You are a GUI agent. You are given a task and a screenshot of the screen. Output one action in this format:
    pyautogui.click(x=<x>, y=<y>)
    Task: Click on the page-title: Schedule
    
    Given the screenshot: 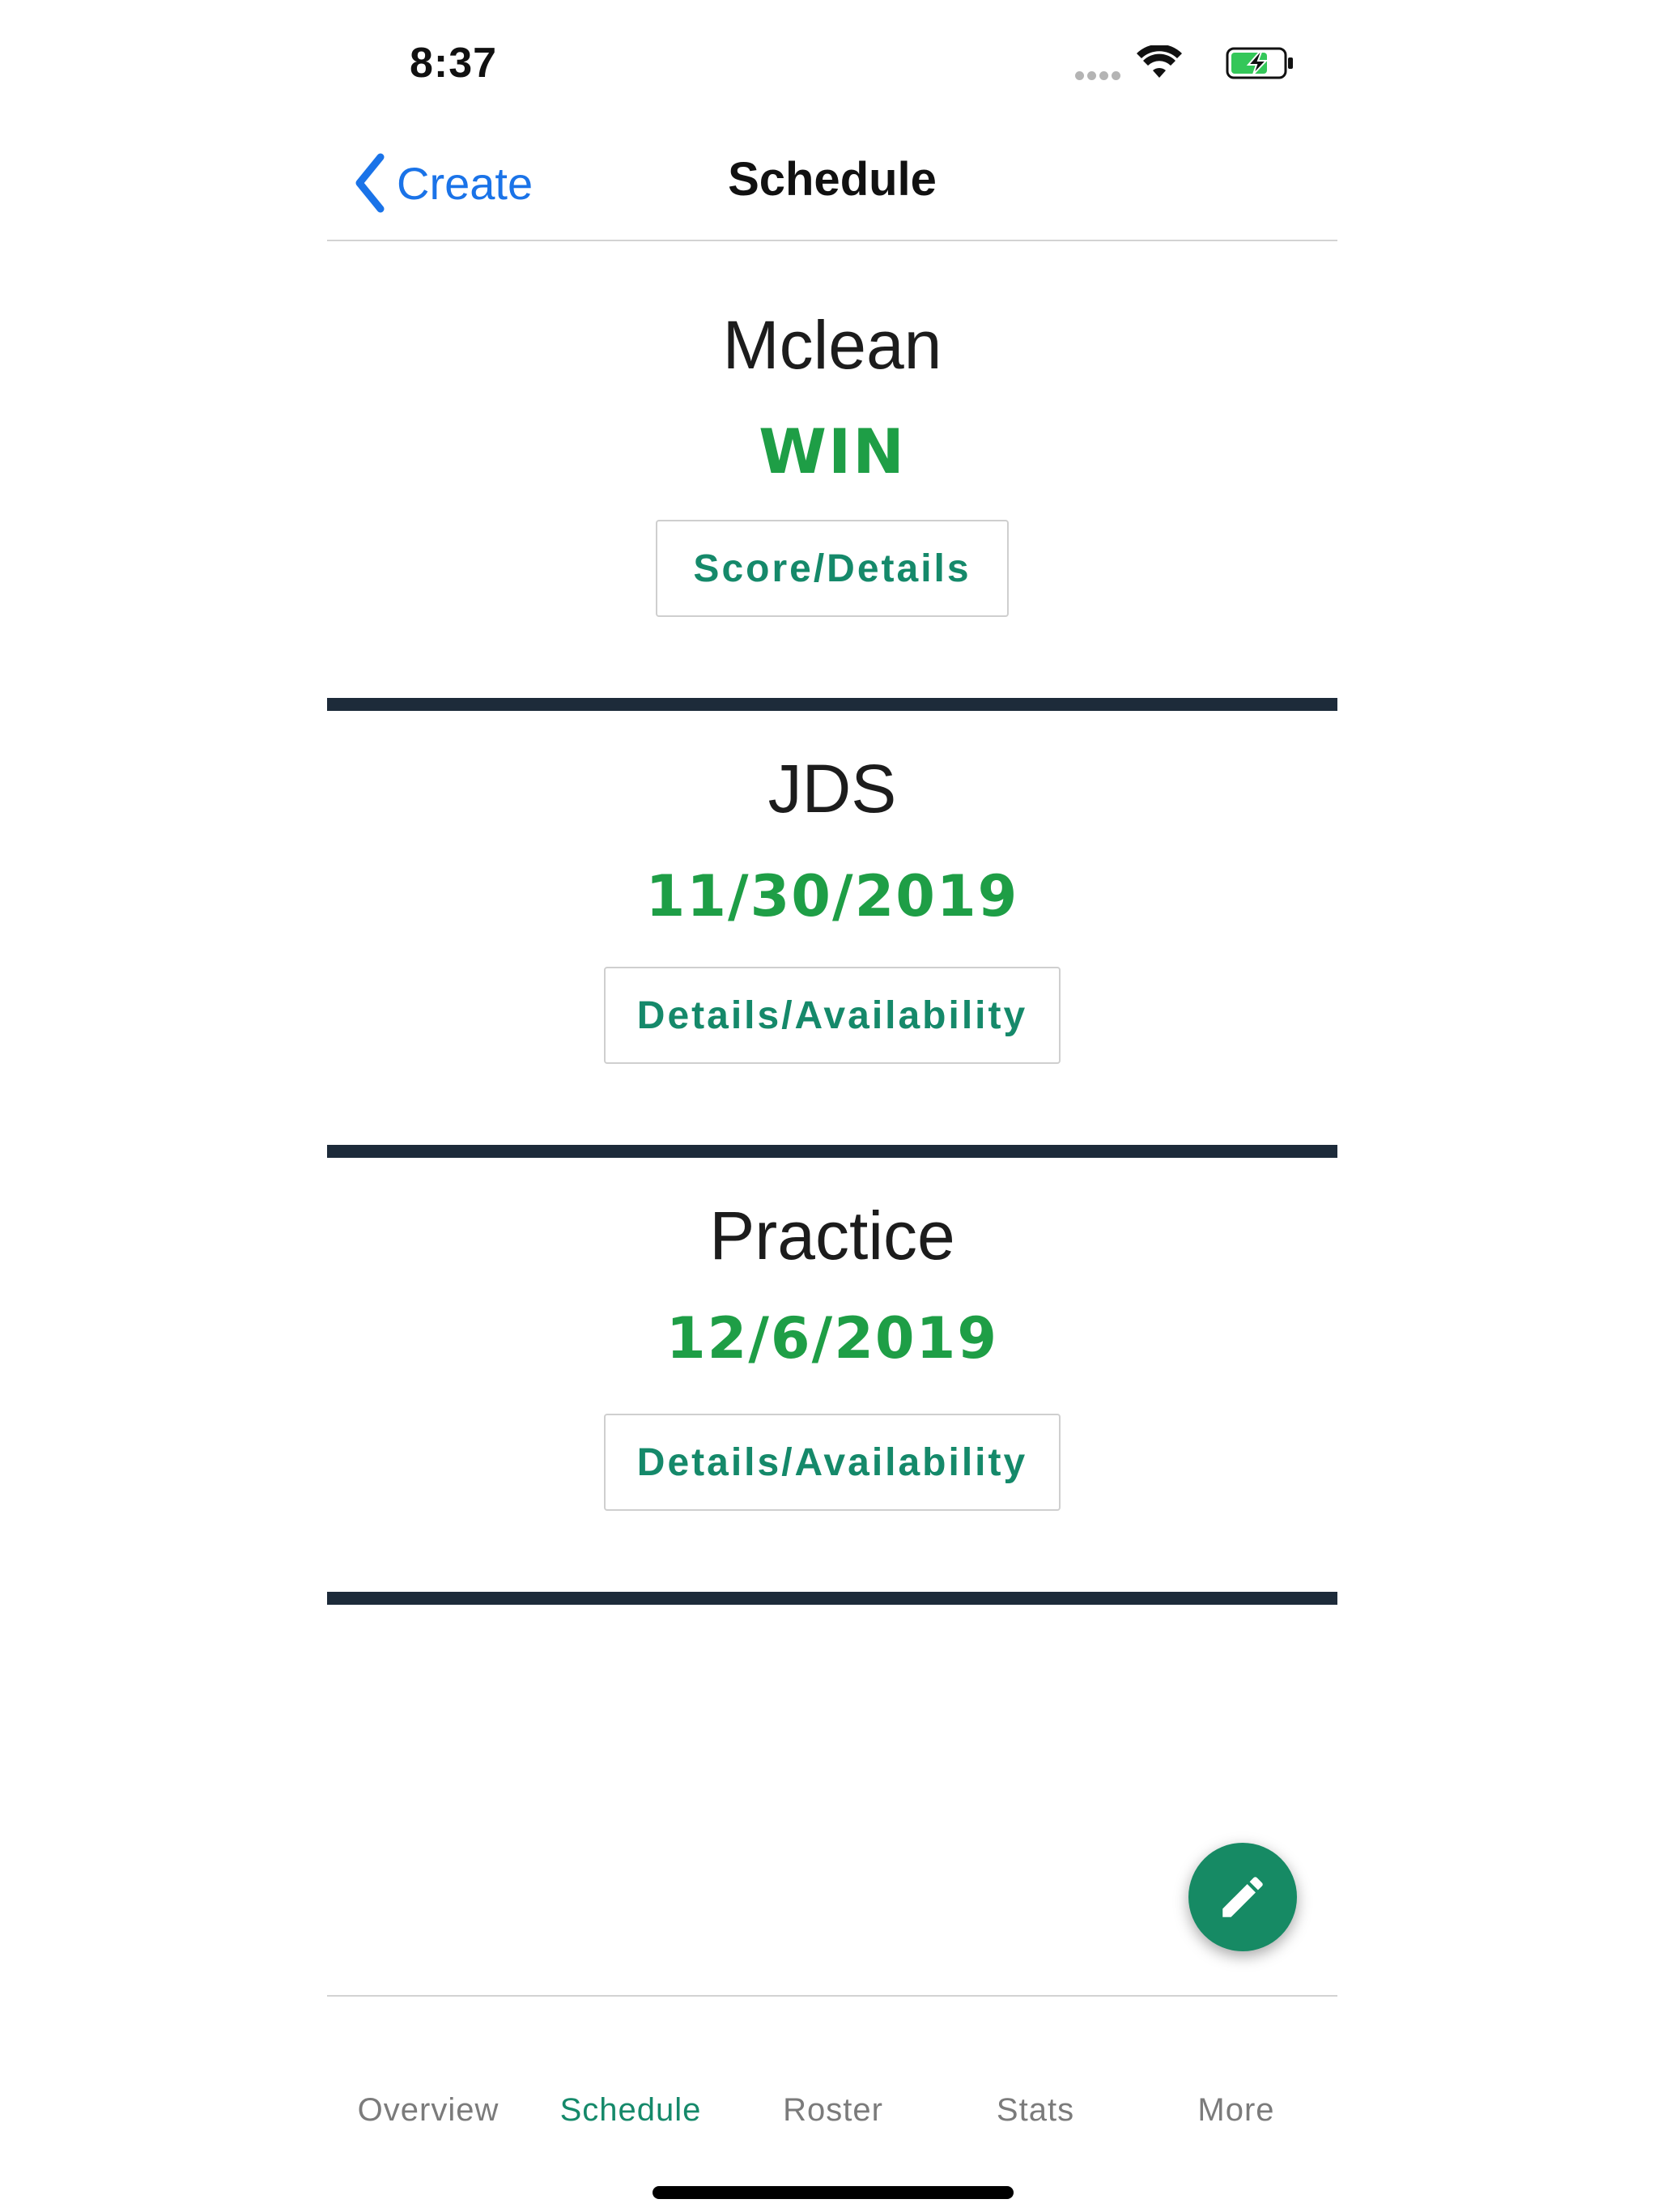 What is the action you would take?
    pyautogui.click(x=832, y=180)
    